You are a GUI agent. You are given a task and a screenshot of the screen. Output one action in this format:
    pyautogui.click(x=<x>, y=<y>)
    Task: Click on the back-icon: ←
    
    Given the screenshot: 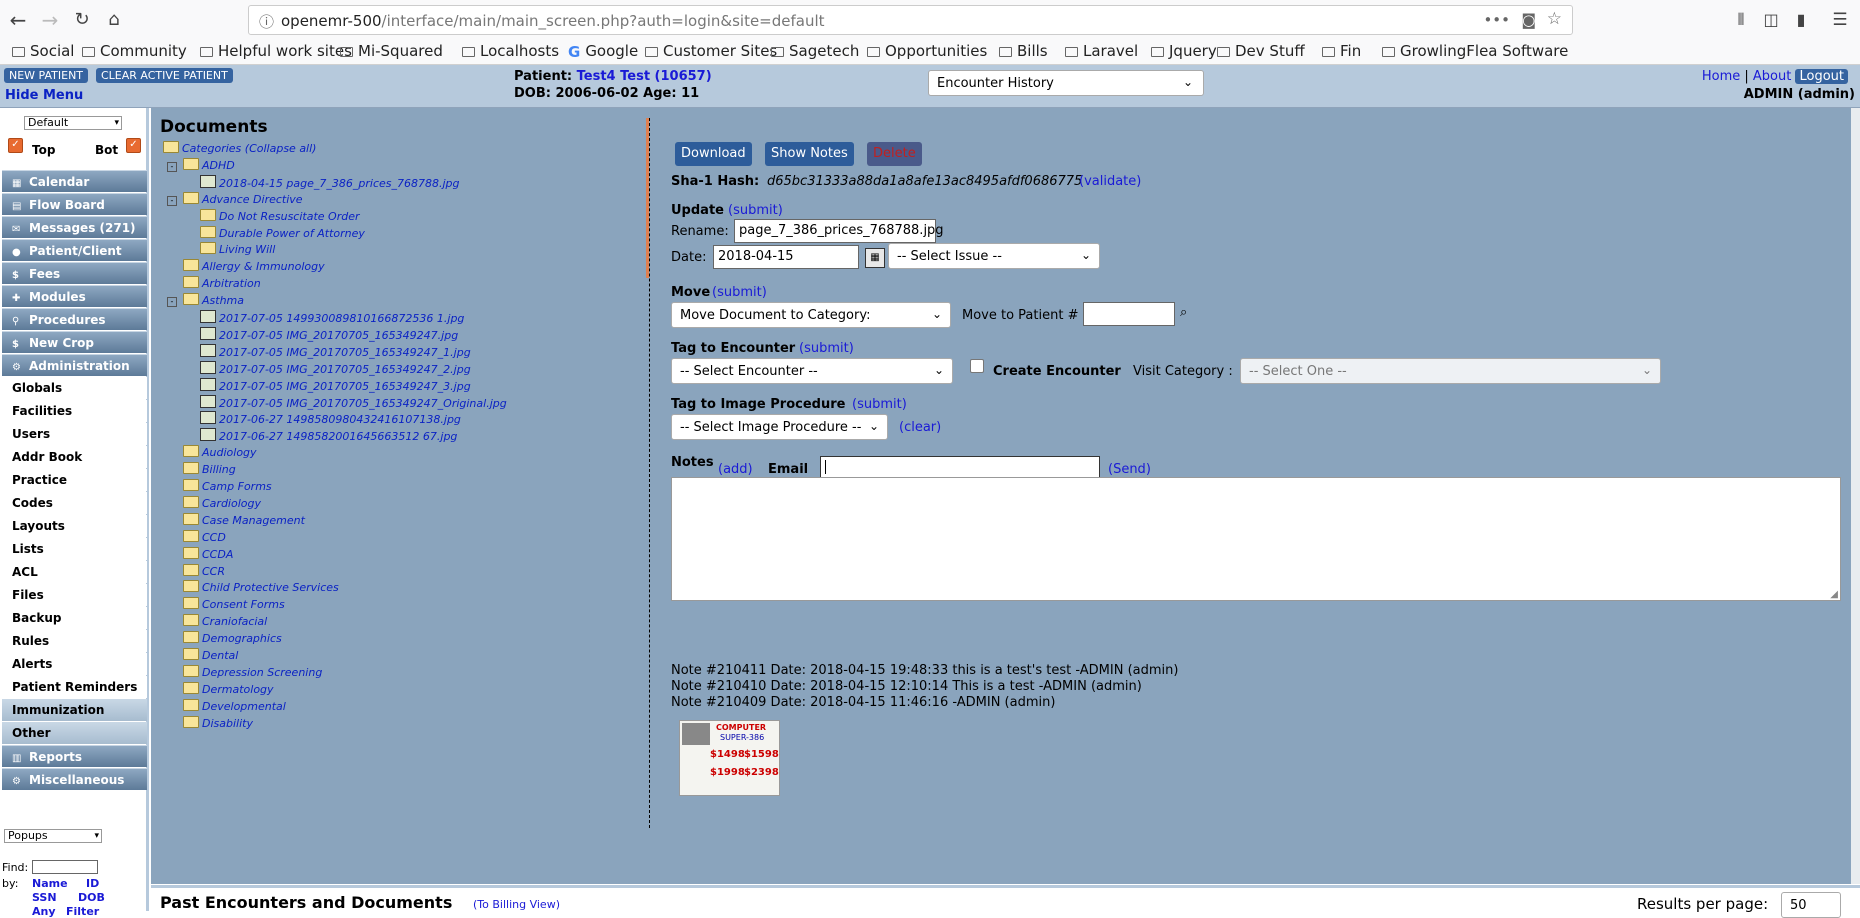 What is the action you would take?
    pyautogui.click(x=18, y=20)
    